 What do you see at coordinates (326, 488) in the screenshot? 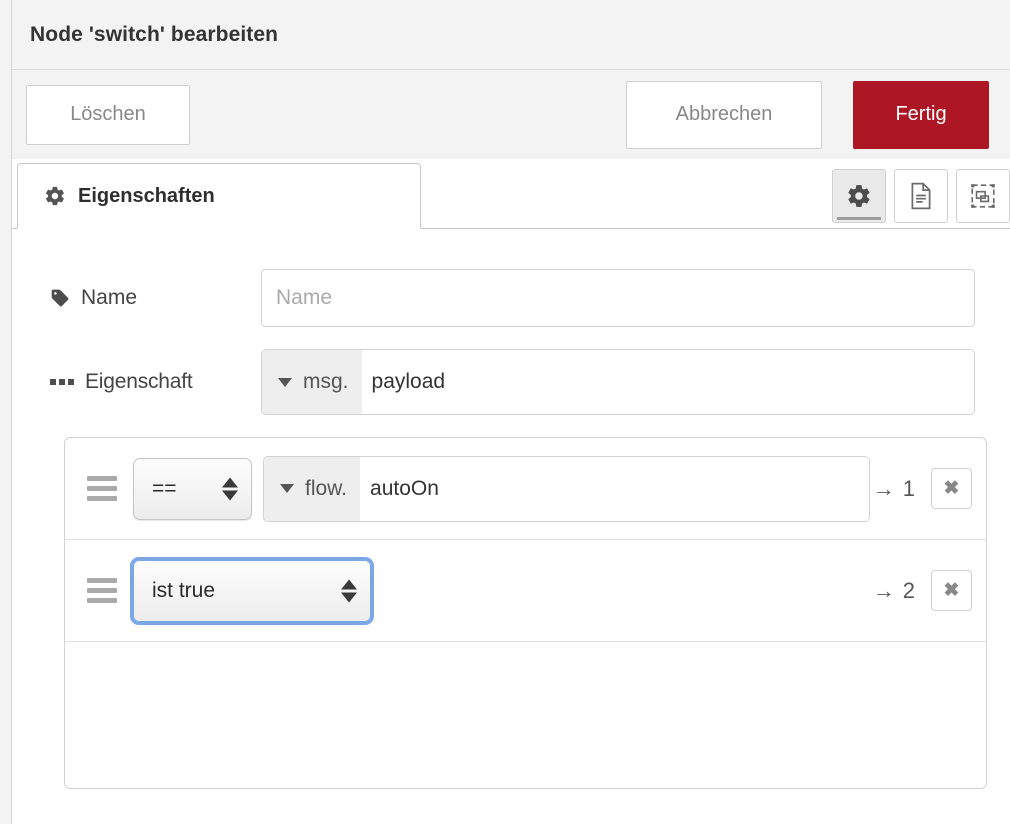
I see `rule-value-prefix-label: flow.` at bounding box center [326, 488].